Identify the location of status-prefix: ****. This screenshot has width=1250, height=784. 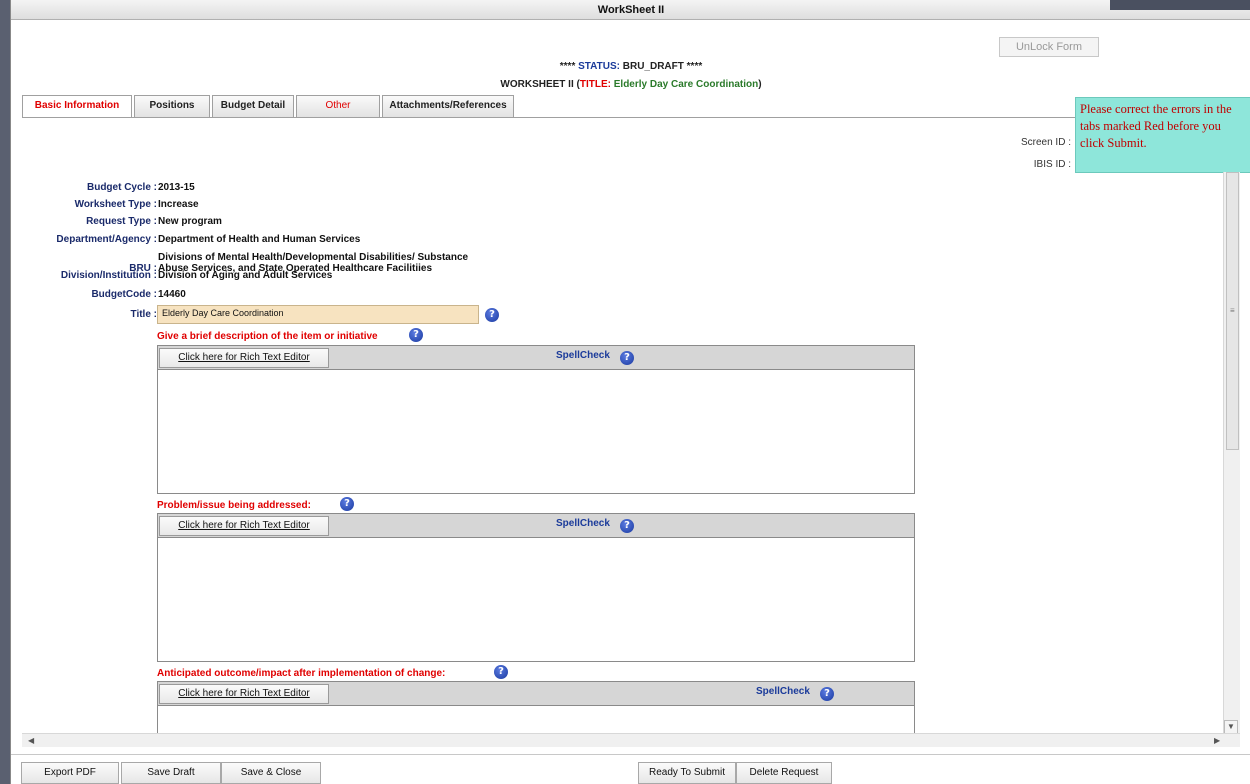
(567, 66).